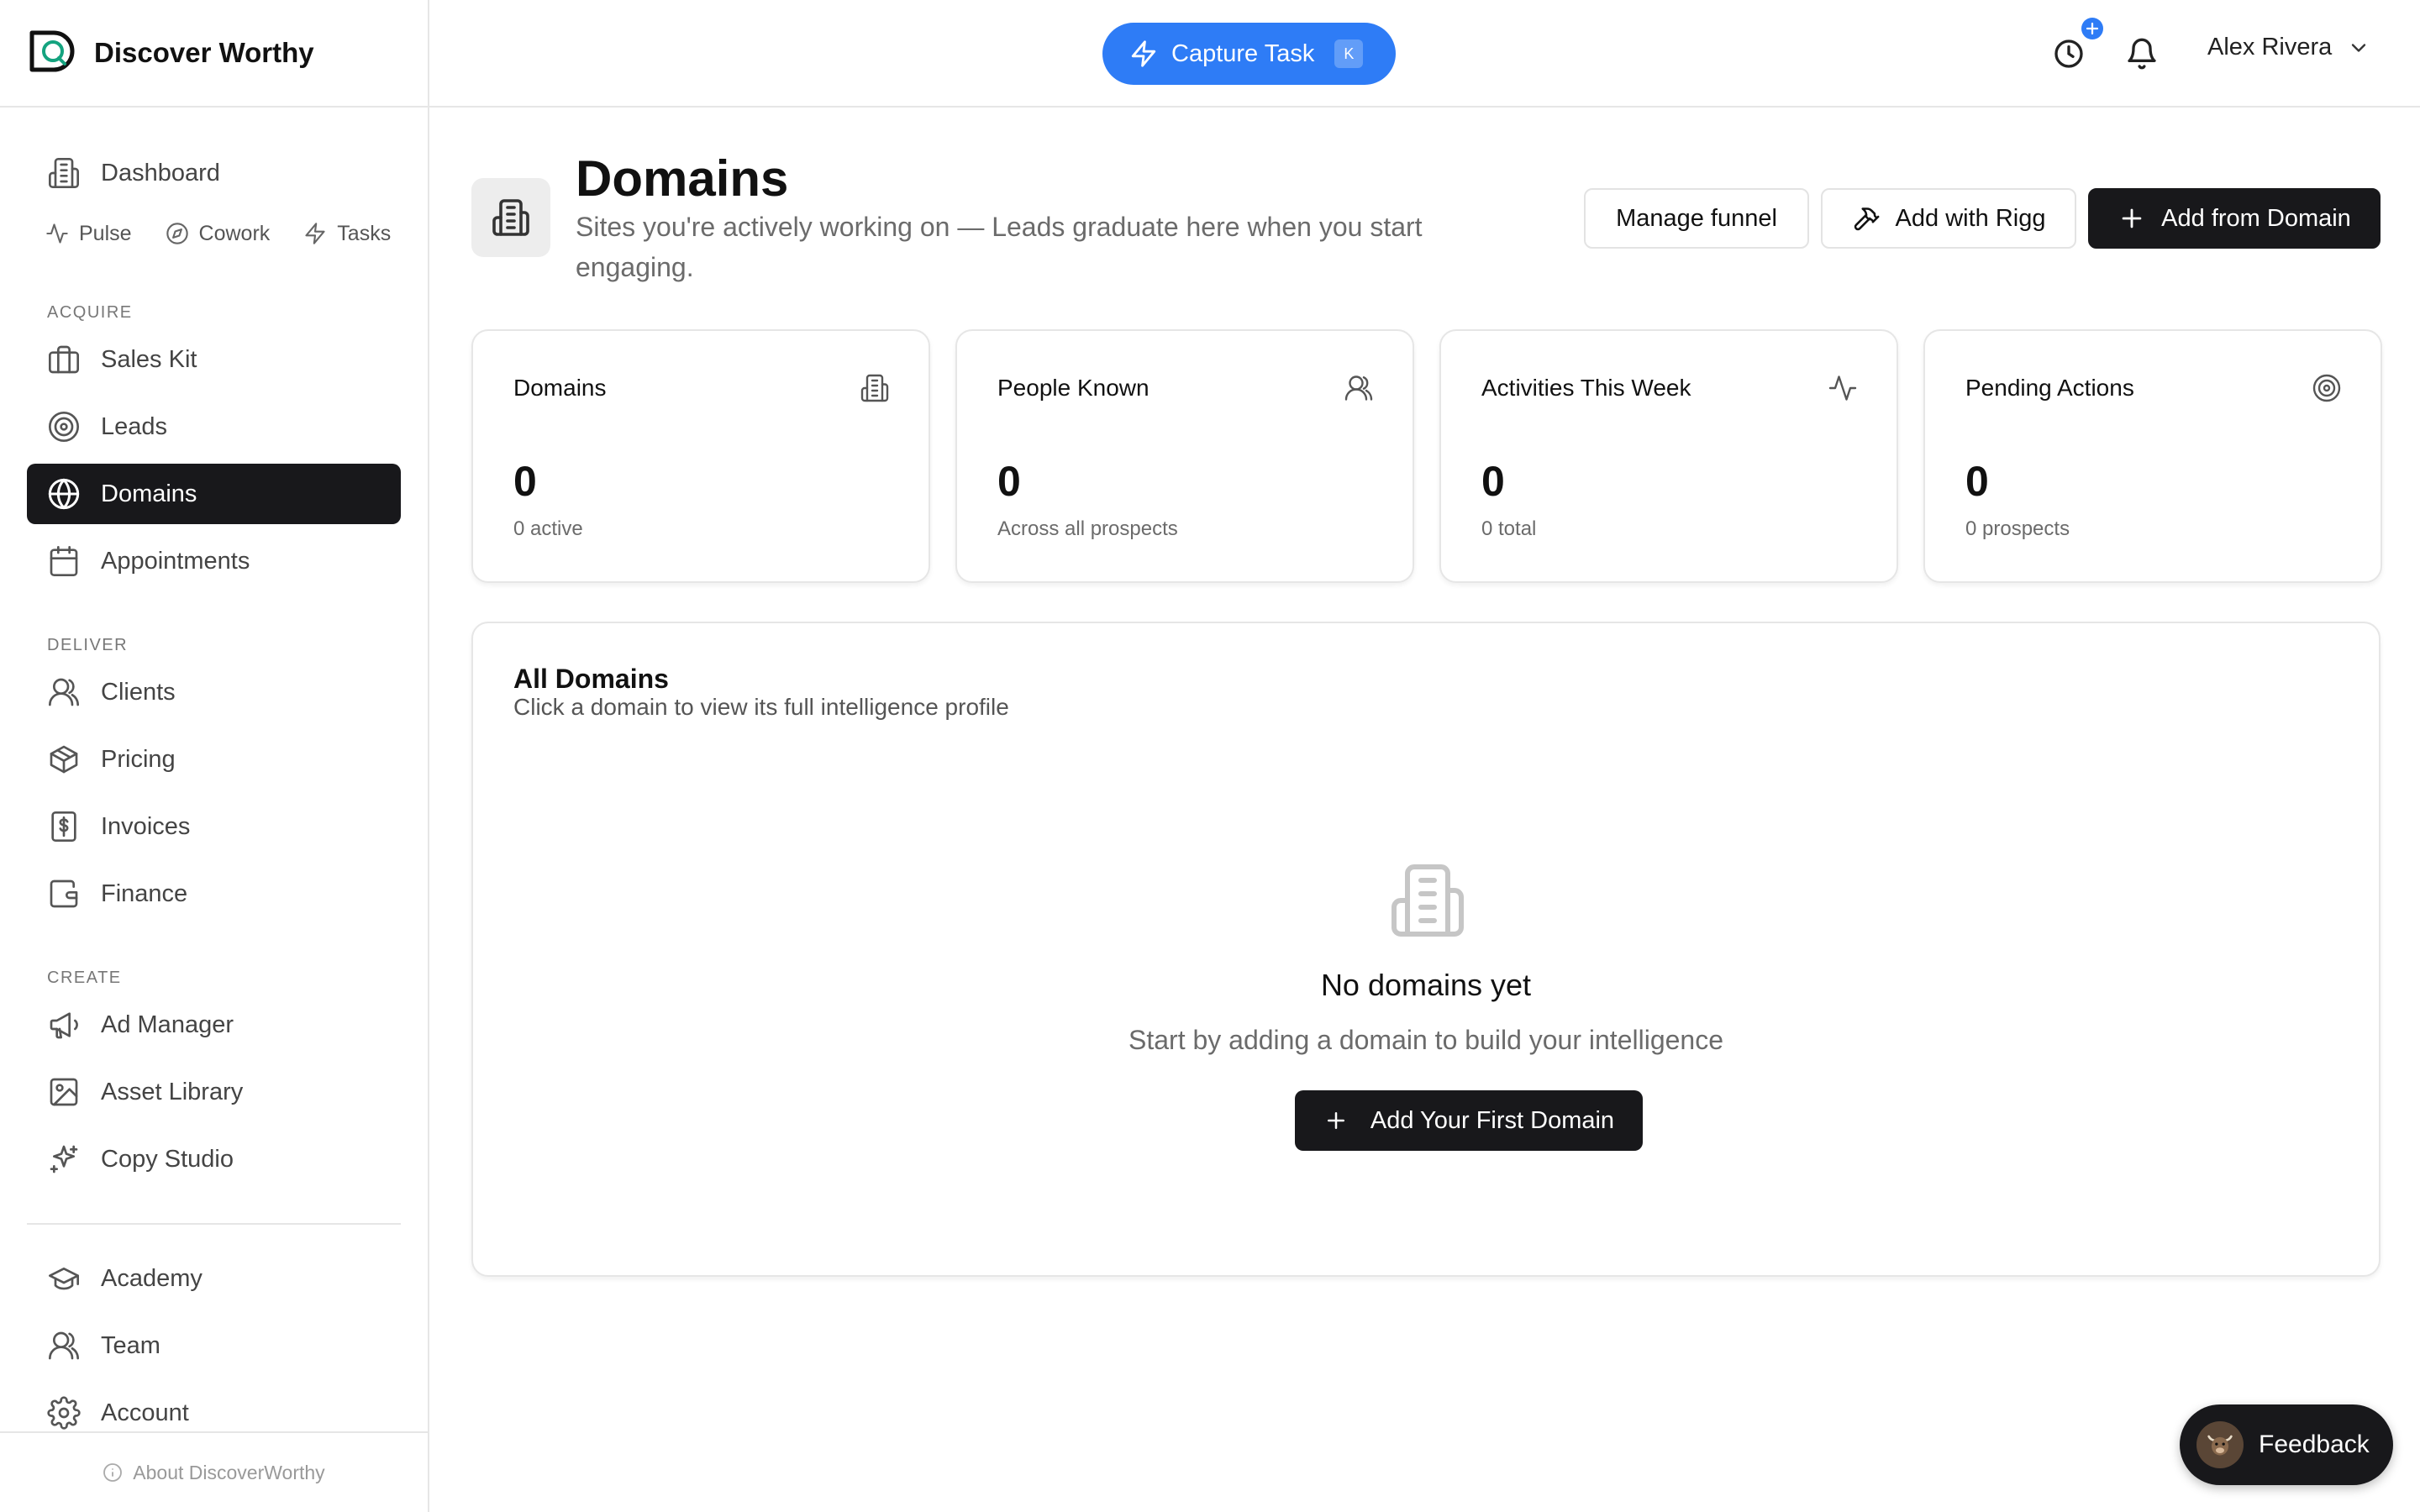  What do you see at coordinates (64, 692) in the screenshot?
I see `user-icon` at bounding box center [64, 692].